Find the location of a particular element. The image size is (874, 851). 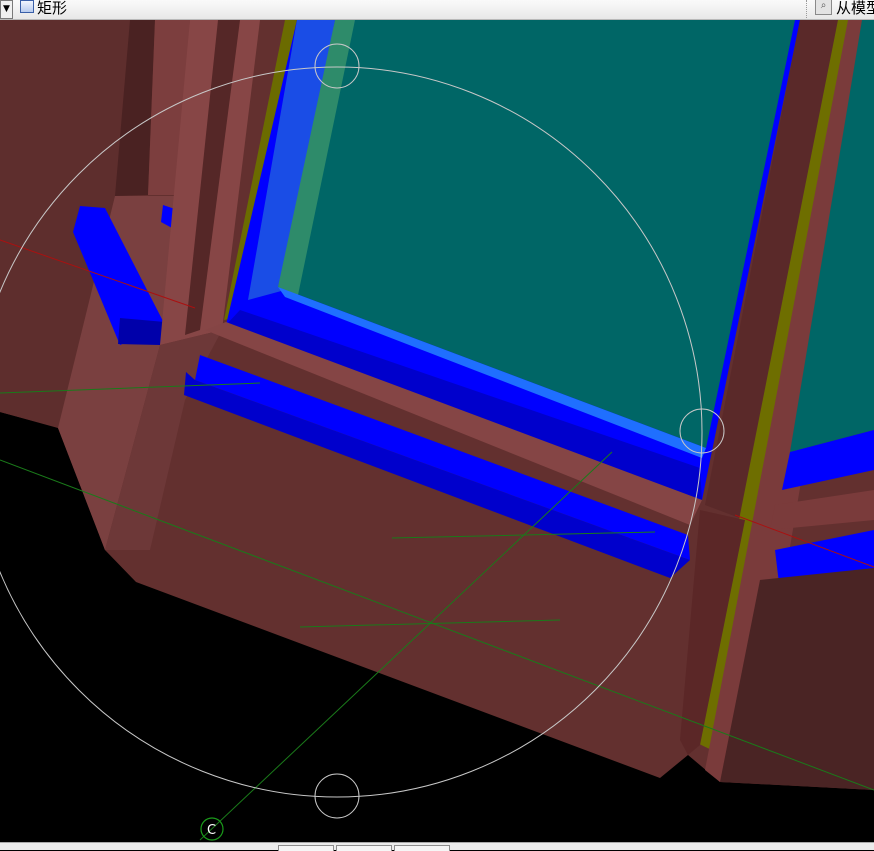

status-bar is located at coordinates (437, 846).